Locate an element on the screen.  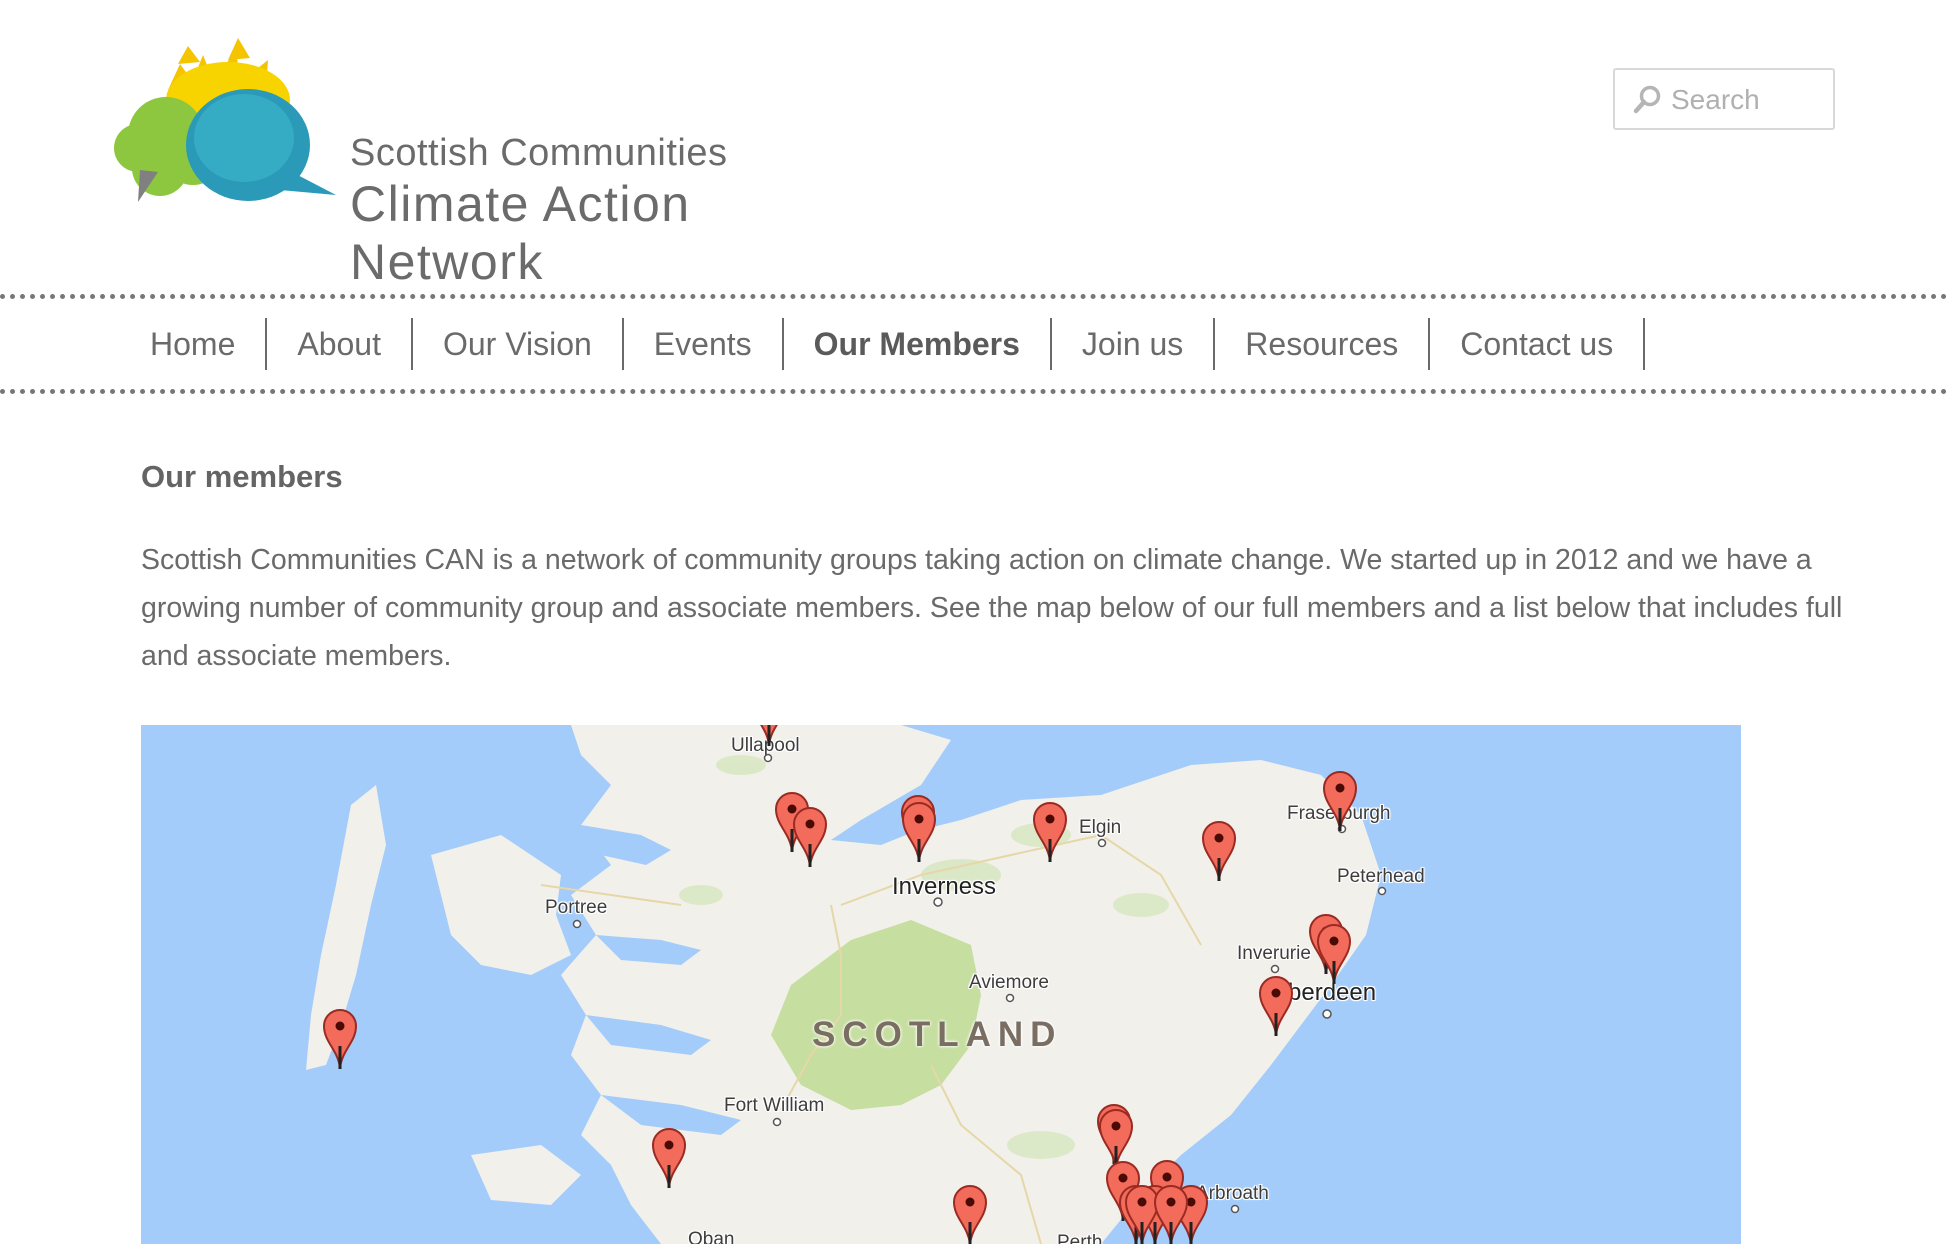
nav-join-us: Join us is located at coordinates (1134, 344).